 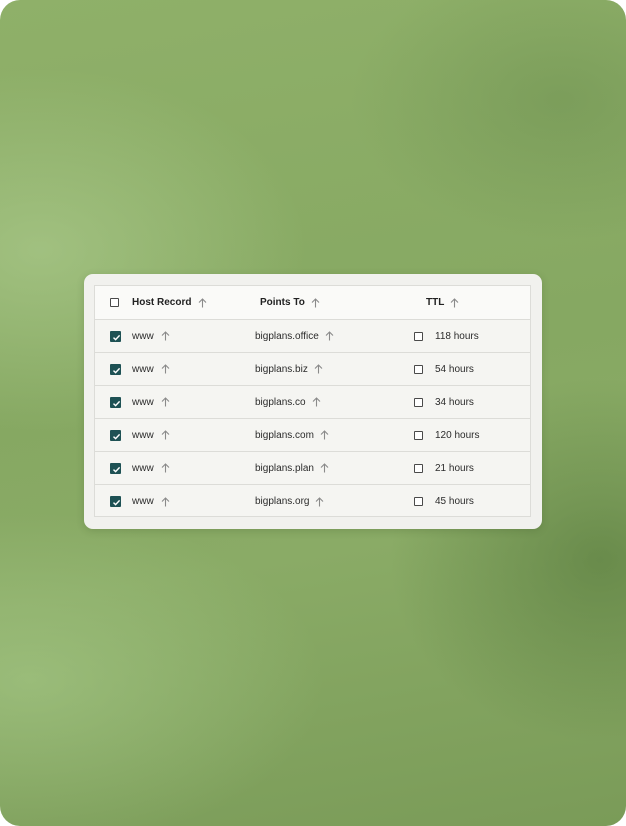 I want to click on table-row: www bigplans.office 118 hours, so click(x=312, y=336).